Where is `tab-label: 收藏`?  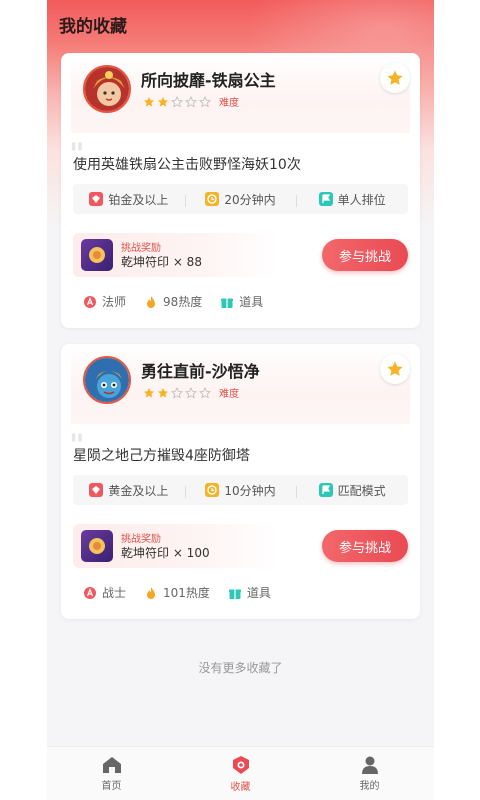 tab-label: 收藏 is located at coordinates (240, 787).